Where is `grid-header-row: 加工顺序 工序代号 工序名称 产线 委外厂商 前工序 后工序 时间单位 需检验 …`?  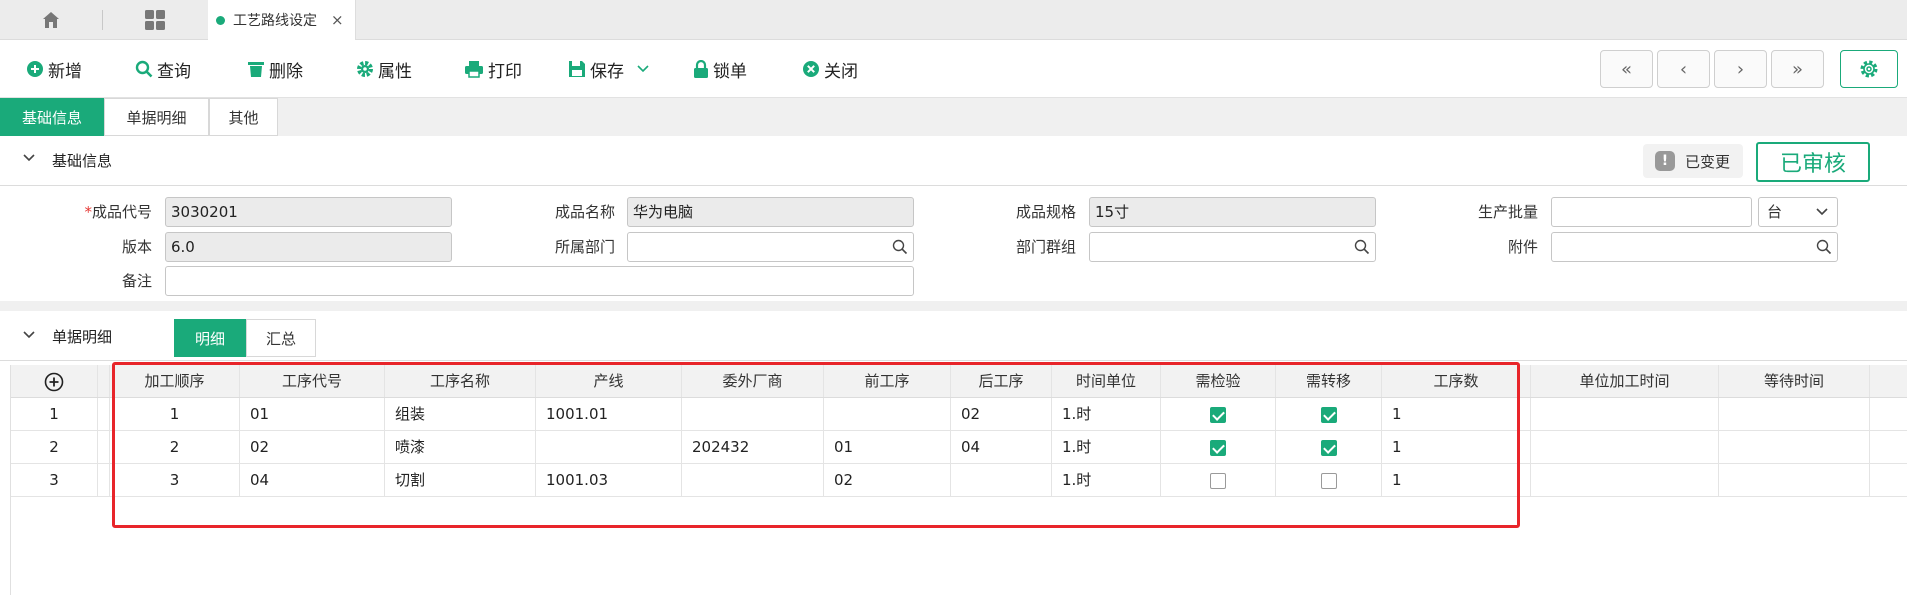 grid-header-row: 加工顺序 工序代号 工序名称 产线 委外厂商 前工序 后工序 时间单位 需检验 … is located at coordinates (959, 381).